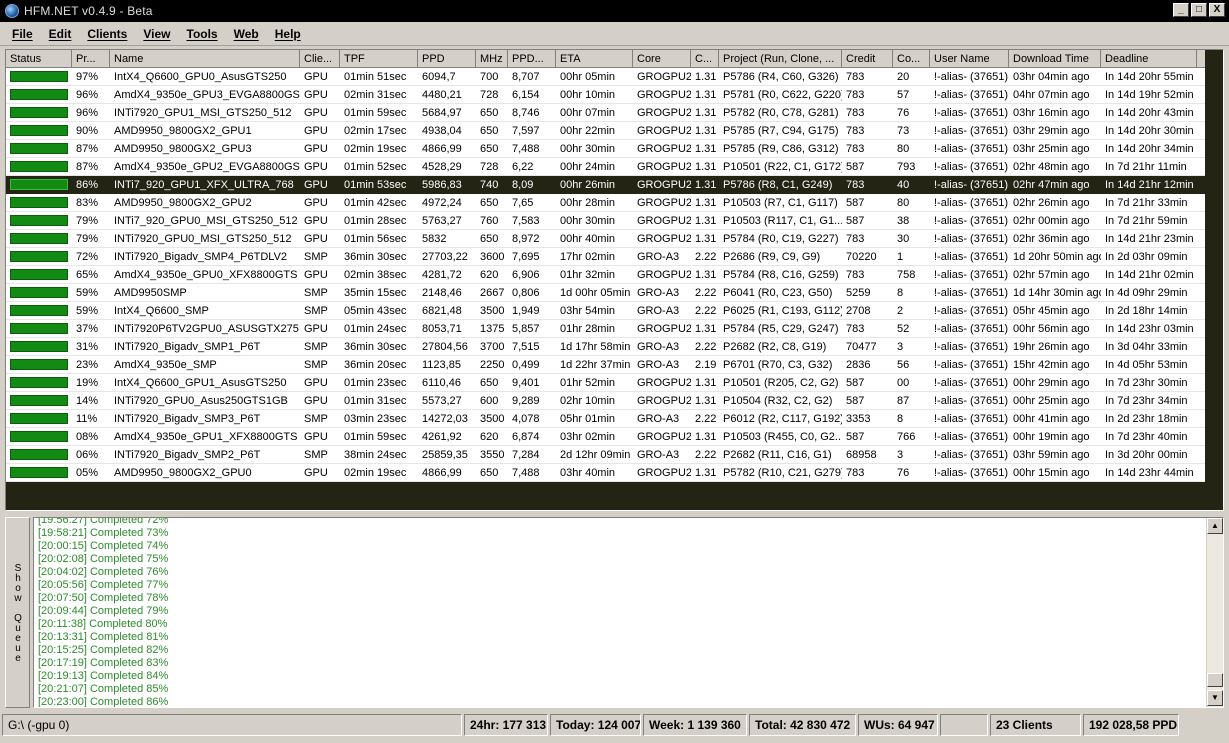  Describe the element at coordinates (1199, 10) in the screenshot. I see `maximize-button: □` at that location.